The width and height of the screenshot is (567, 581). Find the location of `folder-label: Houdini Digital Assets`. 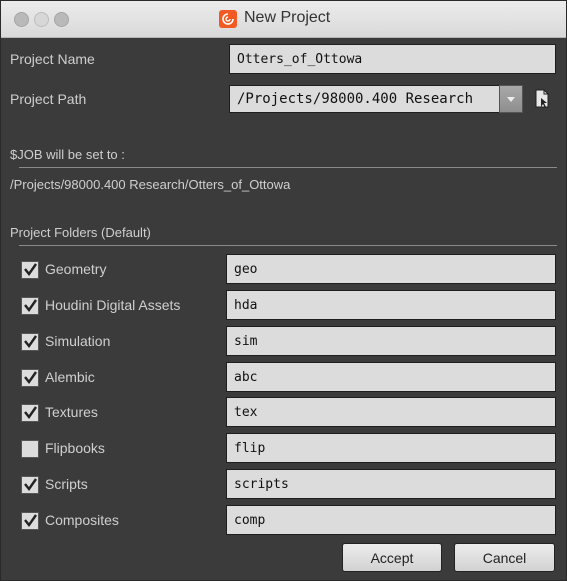

folder-label: Houdini Digital Assets is located at coordinates (113, 305).